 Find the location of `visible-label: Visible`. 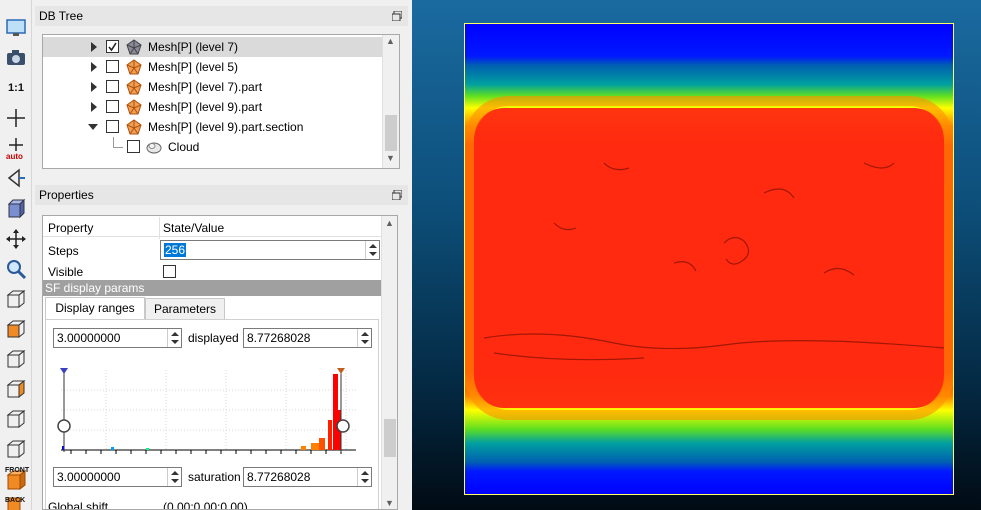

visible-label: Visible is located at coordinates (66, 272).